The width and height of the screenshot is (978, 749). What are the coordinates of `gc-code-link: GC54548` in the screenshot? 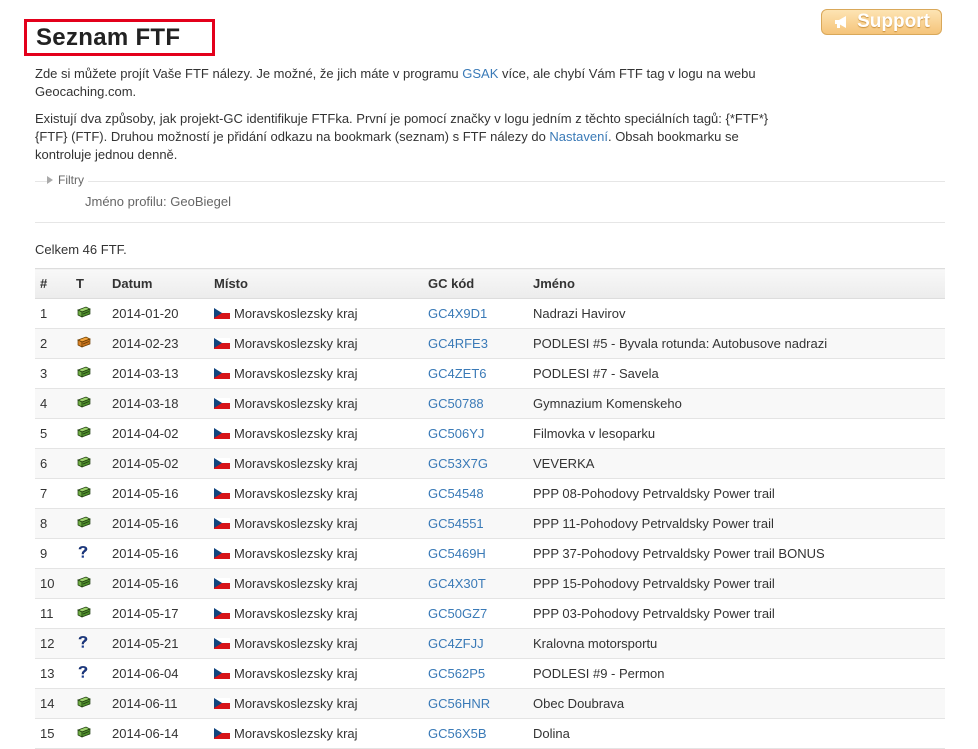 It's located at (456, 493).